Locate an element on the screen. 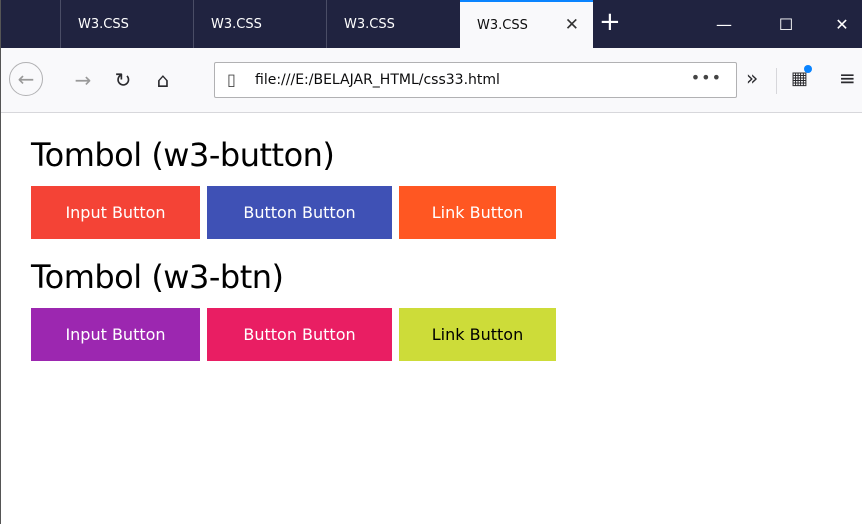 This screenshot has width=862, height=524. home-icon: ⌂ is located at coordinates (163, 80).